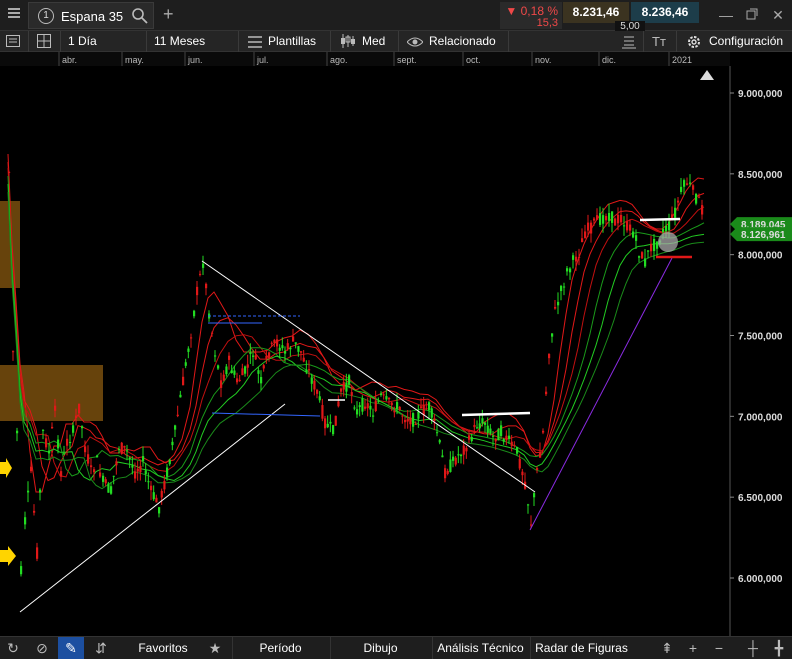 This screenshot has height=659, width=792. I want to click on zoom-in-icon: +, so click(693, 648).